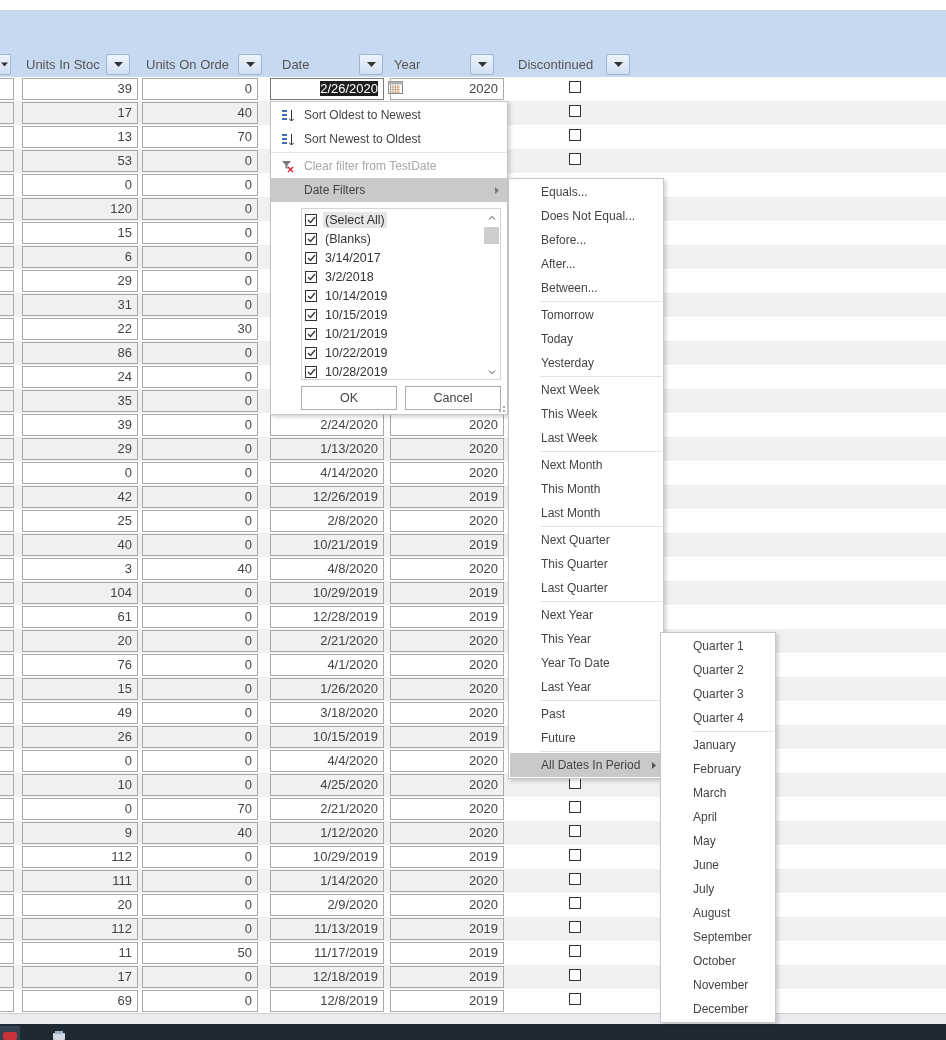 The width and height of the screenshot is (946, 1040). Describe the element at coordinates (586, 414) in the screenshot. I see `menu-item: This Week` at that location.